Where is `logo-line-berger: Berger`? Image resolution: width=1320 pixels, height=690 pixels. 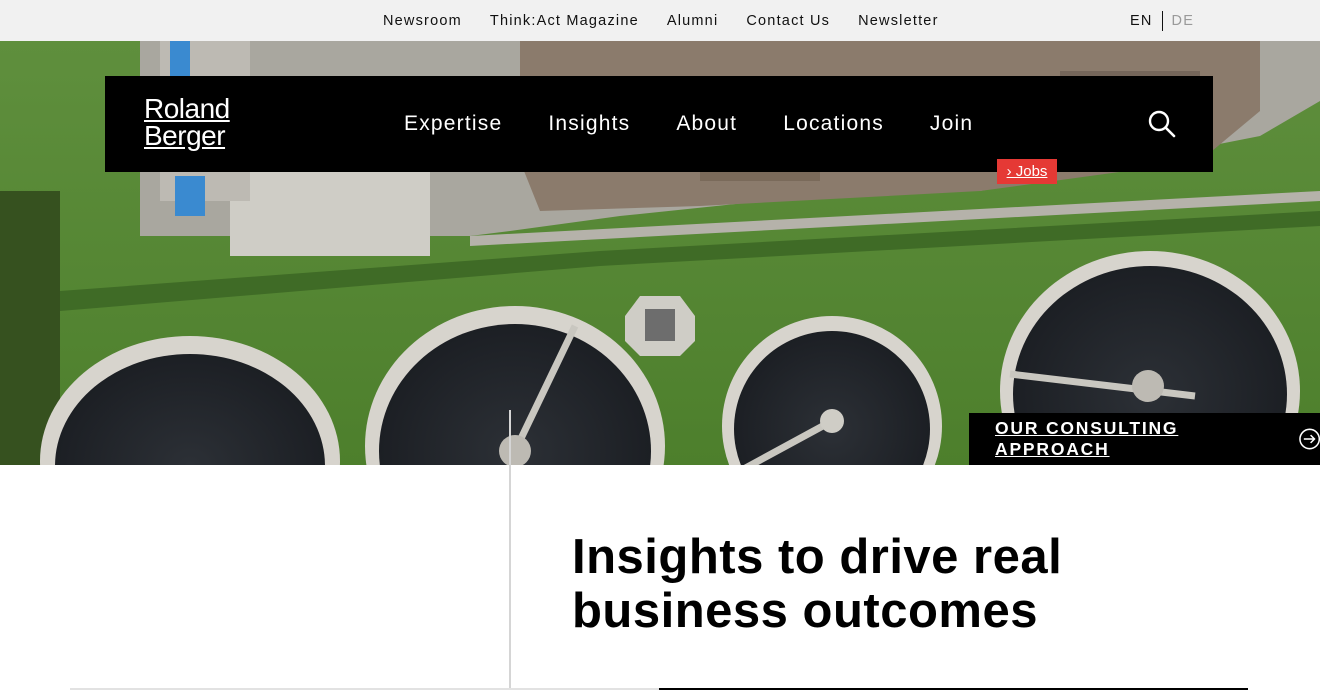
logo-line-berger: Berger is located at coordinates (185, 135).